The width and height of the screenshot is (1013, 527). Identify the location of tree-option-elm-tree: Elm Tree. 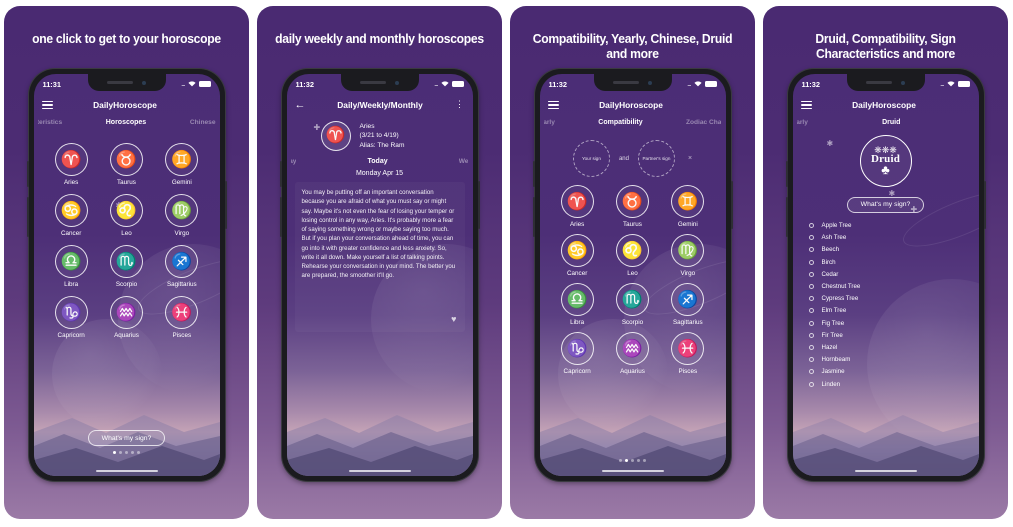
(893, 311).